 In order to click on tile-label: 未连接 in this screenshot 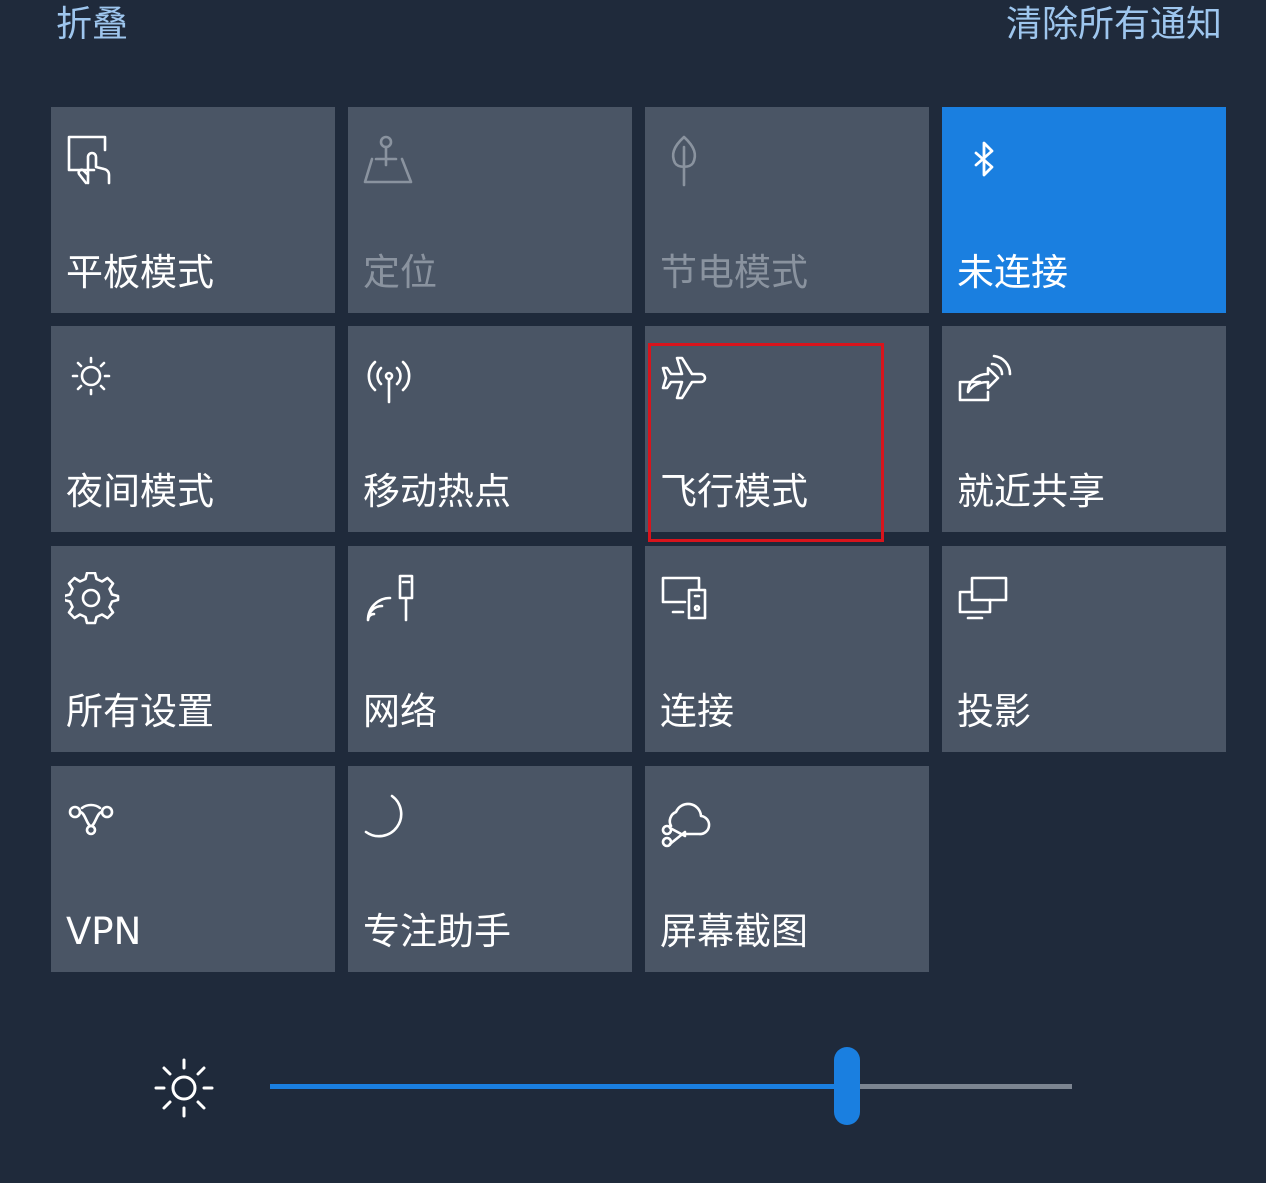, I will do `click(1012, 272)`.